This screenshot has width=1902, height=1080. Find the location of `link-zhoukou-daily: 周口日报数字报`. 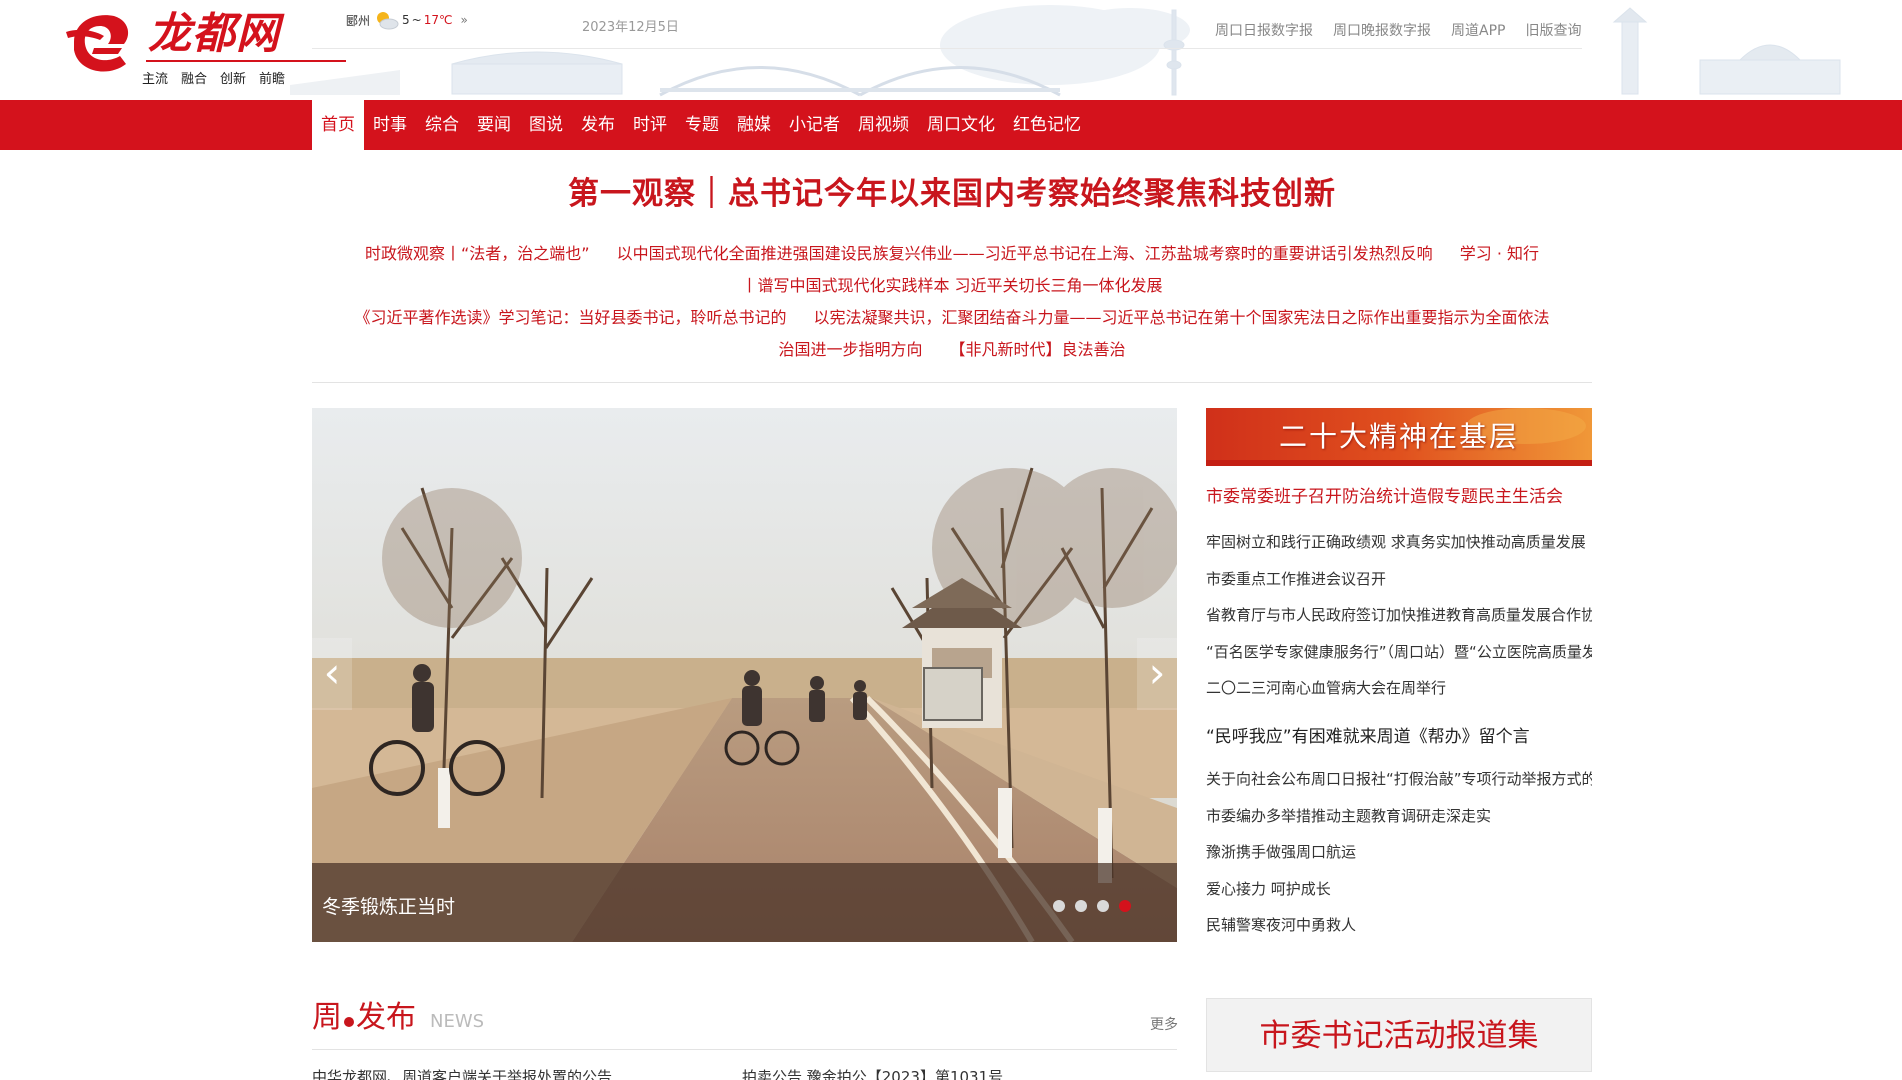

link-zhoukou-daily: 周口日报数字报 is located at coordinates (1264, 30).